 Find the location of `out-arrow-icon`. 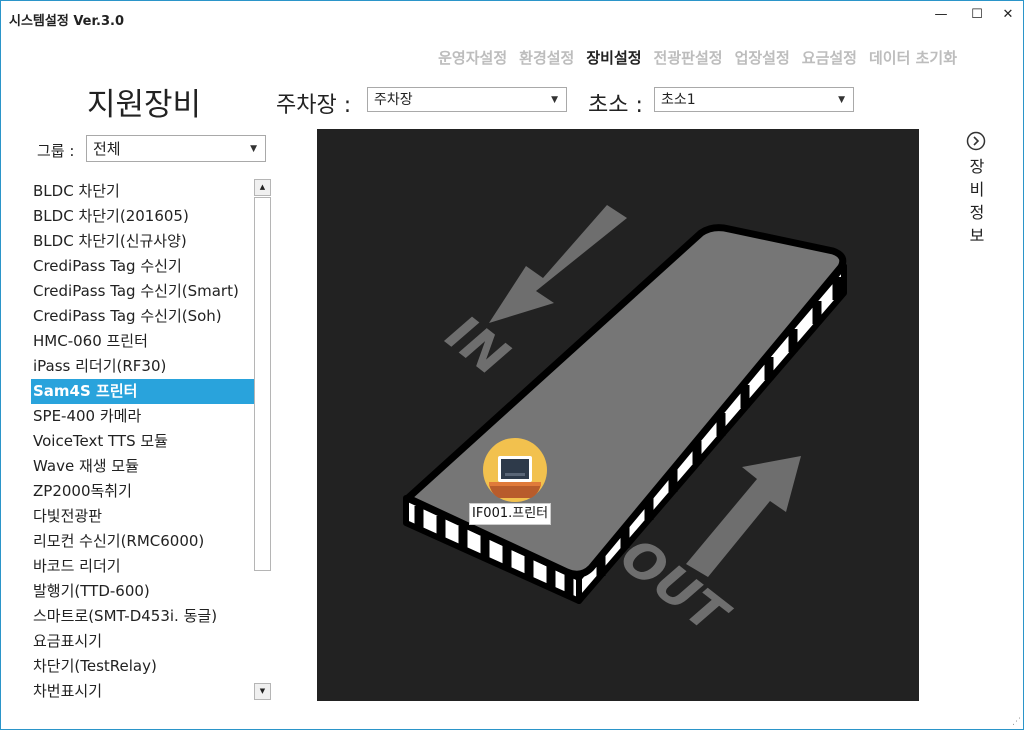

out-arrow-icon is located at coordinates (743, 516).